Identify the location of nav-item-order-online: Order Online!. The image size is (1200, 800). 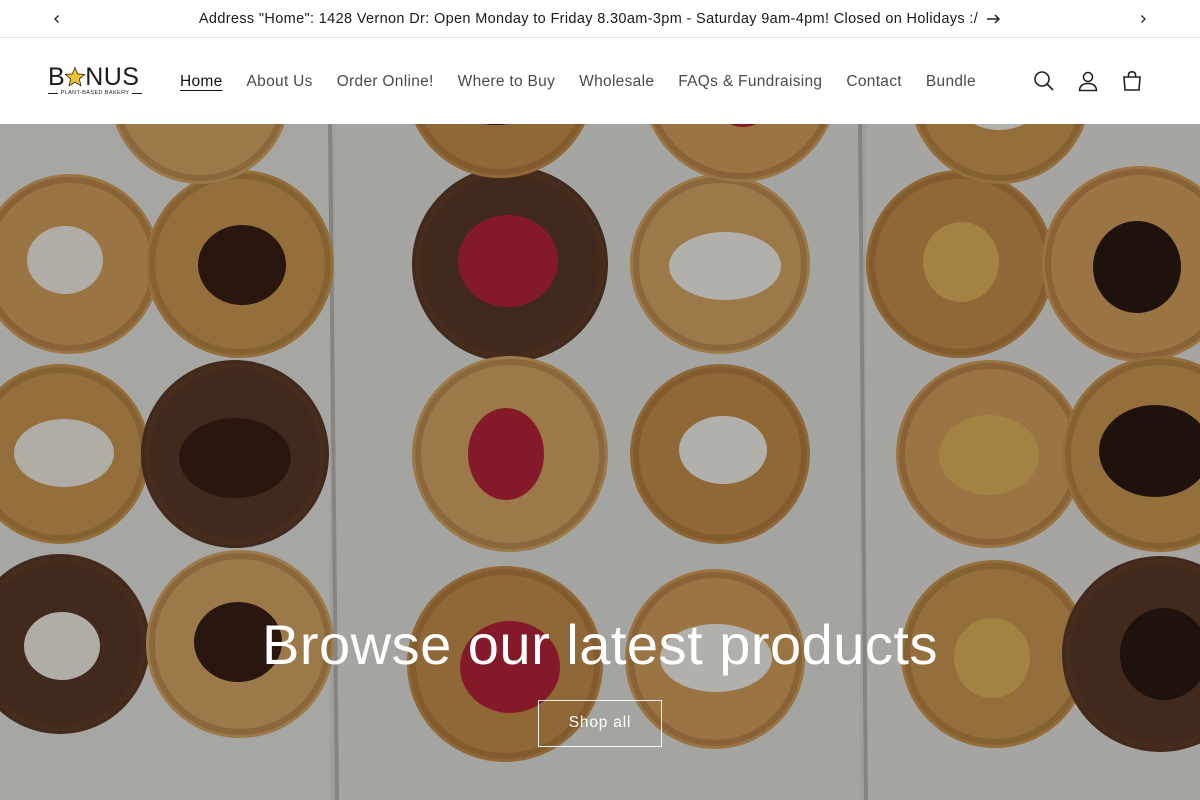
(385, 82).